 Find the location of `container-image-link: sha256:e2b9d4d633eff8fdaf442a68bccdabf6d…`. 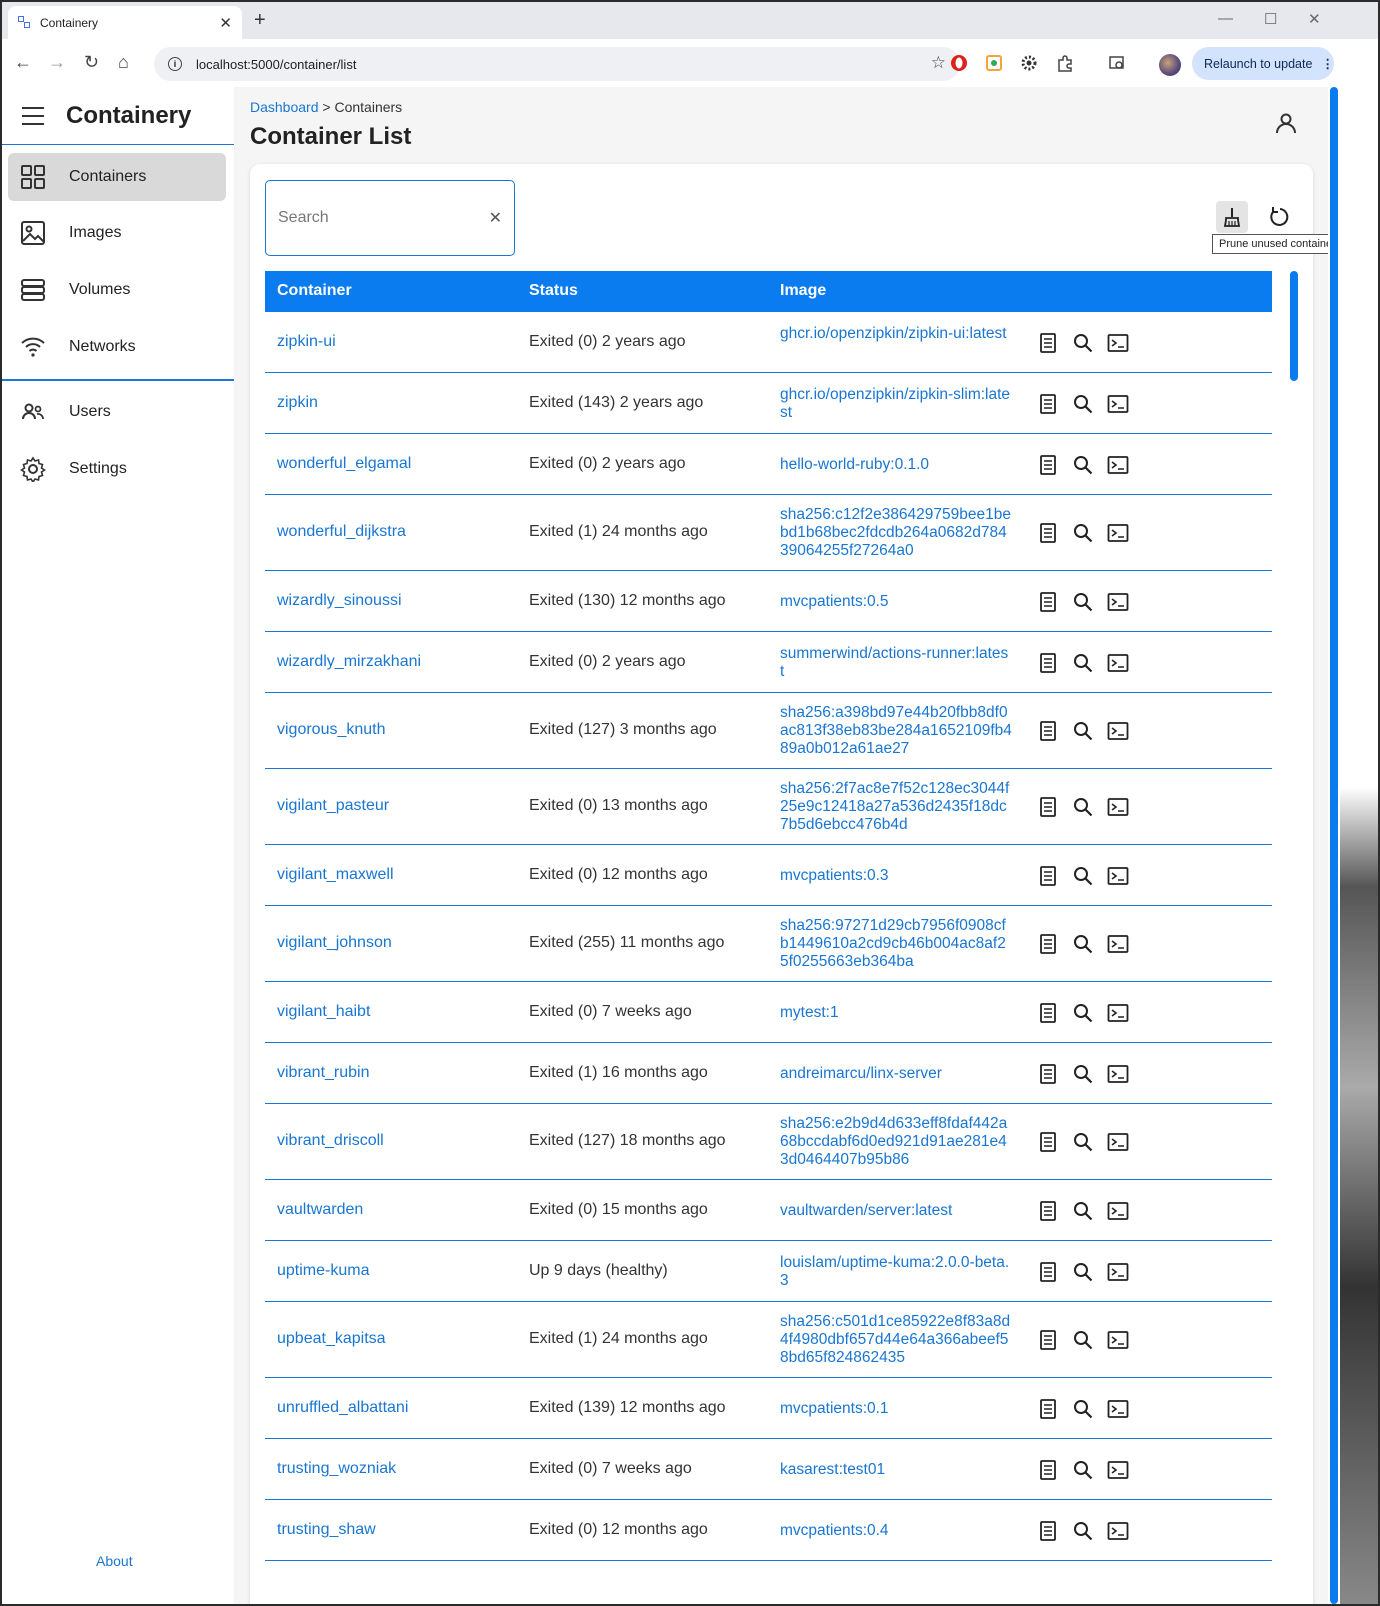

container-image-link: sha256:e2b9d4d633eff8fdaf442a68bccdabf6d… is located at coordinates (896, 1142).